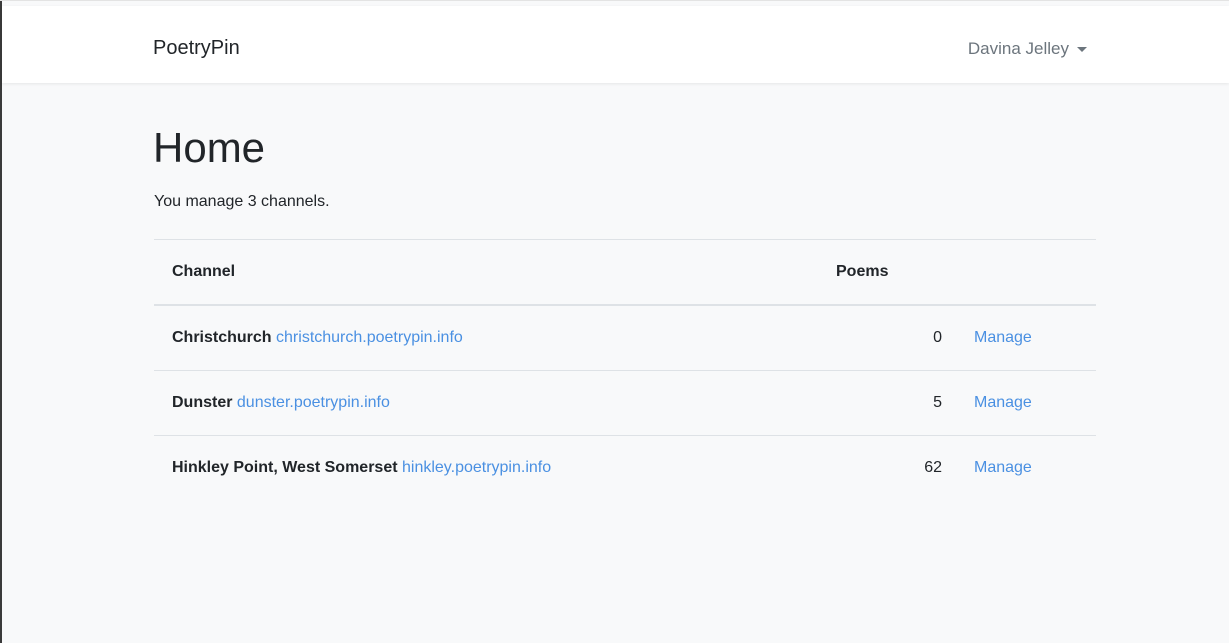  I want to click on poem-count: 62, so click(878, 467).